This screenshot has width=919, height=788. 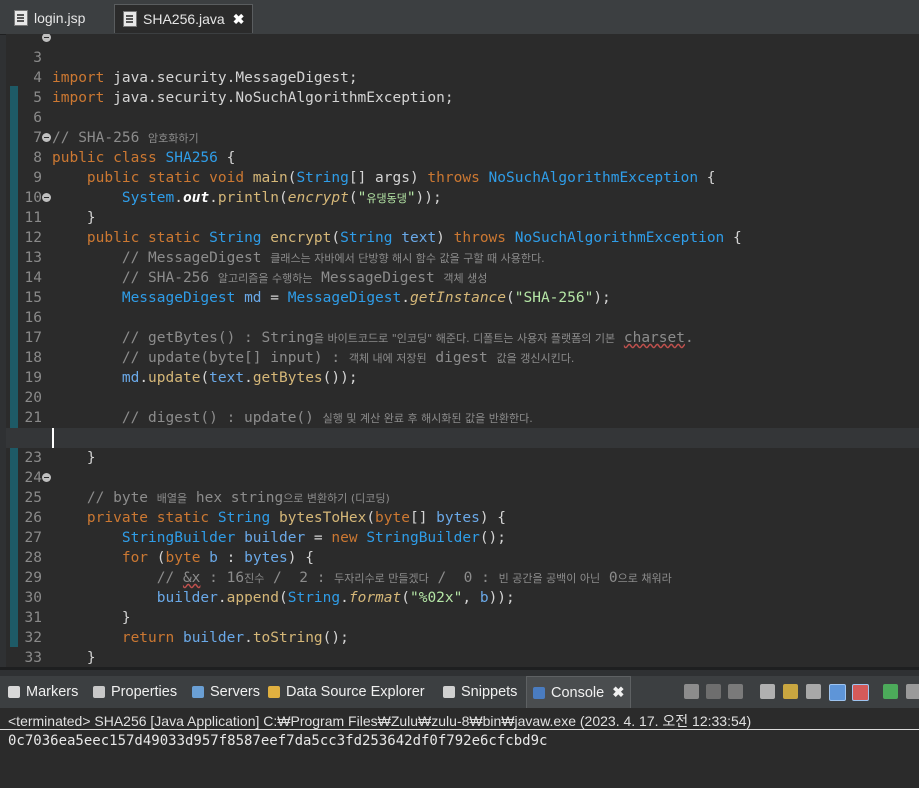 What do you see at coordinates (33, 298) in the screenshot?
I see `code-line: 15` at bounding box center [33, 298].